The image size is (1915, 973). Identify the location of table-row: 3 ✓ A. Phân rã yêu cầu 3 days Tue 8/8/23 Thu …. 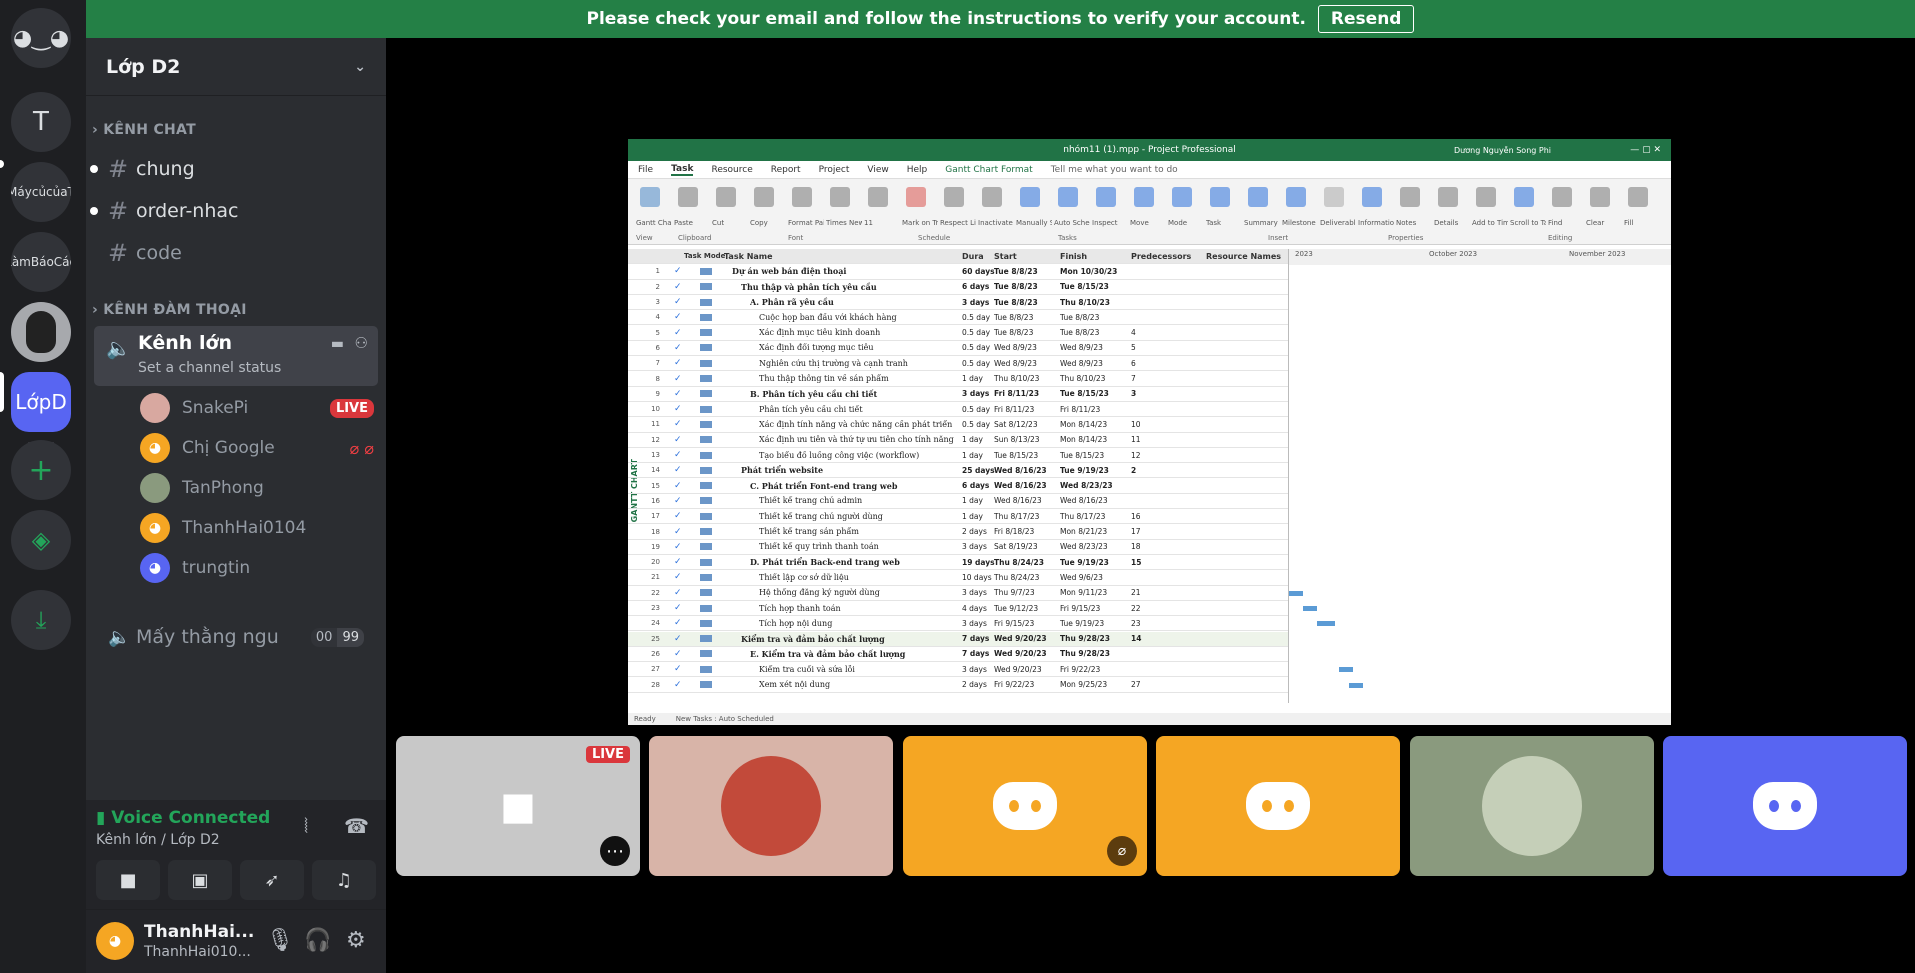
(958, 303).